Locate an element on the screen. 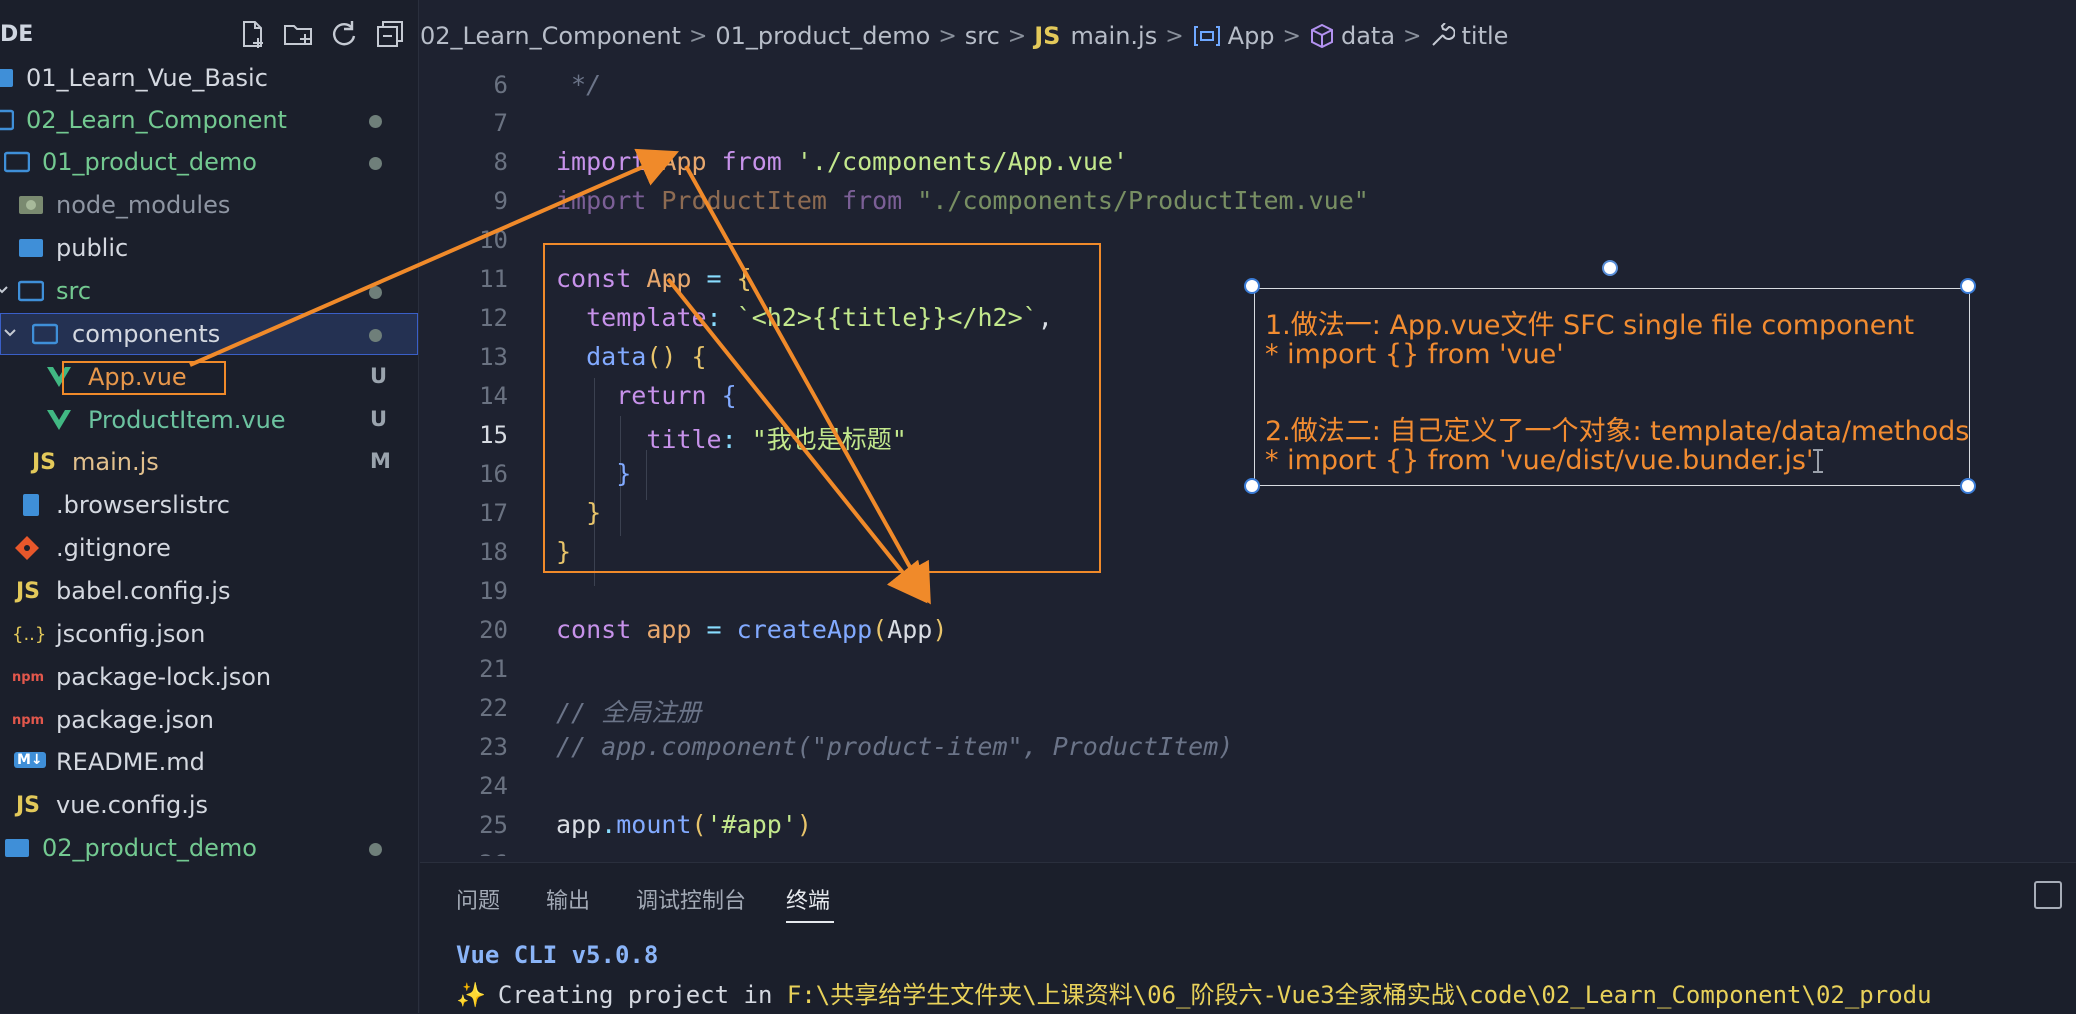  tree-item-productitem-vue: ProductItem.vue U is located at coordinates (209, 420).